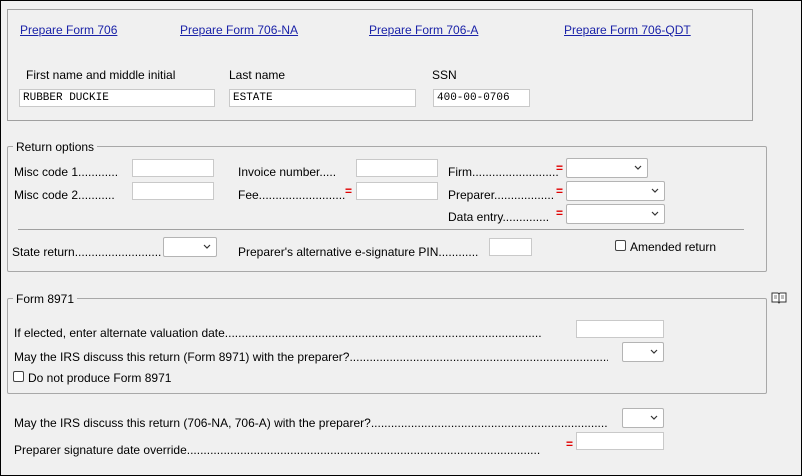 This screenshot has width=802, height=476. What do you see at coordinates (397, 168) in the screenshot?
I see `invoice-number-field` at bounding box center [397, 168].